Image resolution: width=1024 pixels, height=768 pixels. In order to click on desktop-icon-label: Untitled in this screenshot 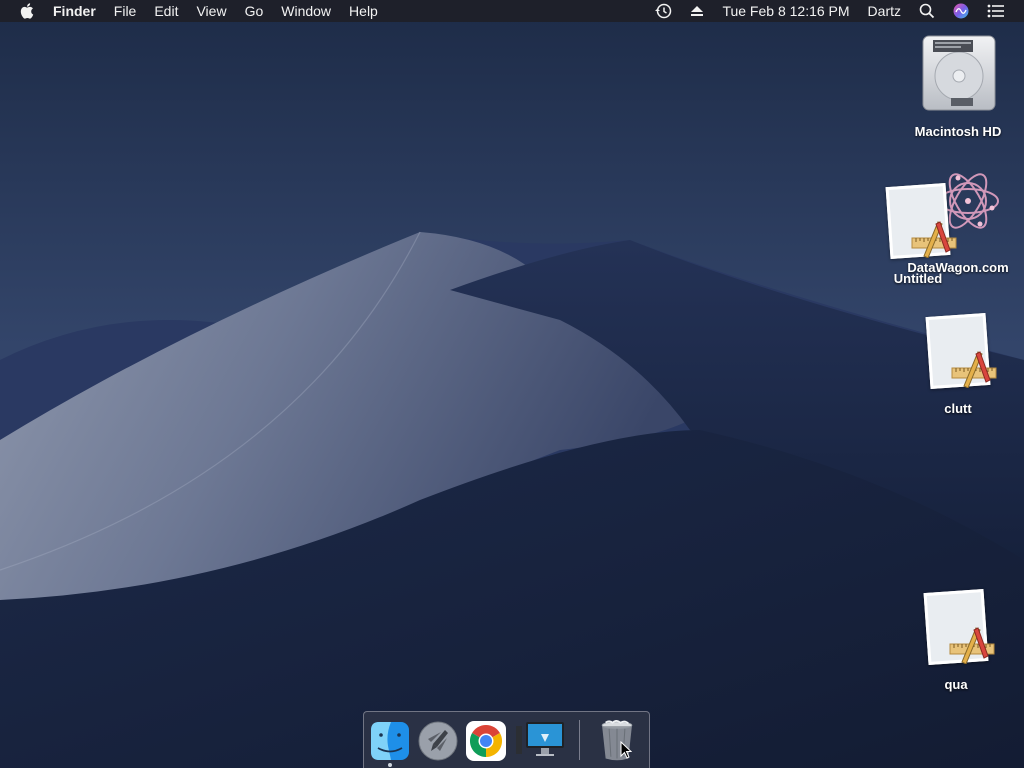, I will do `click(918, 278)`.